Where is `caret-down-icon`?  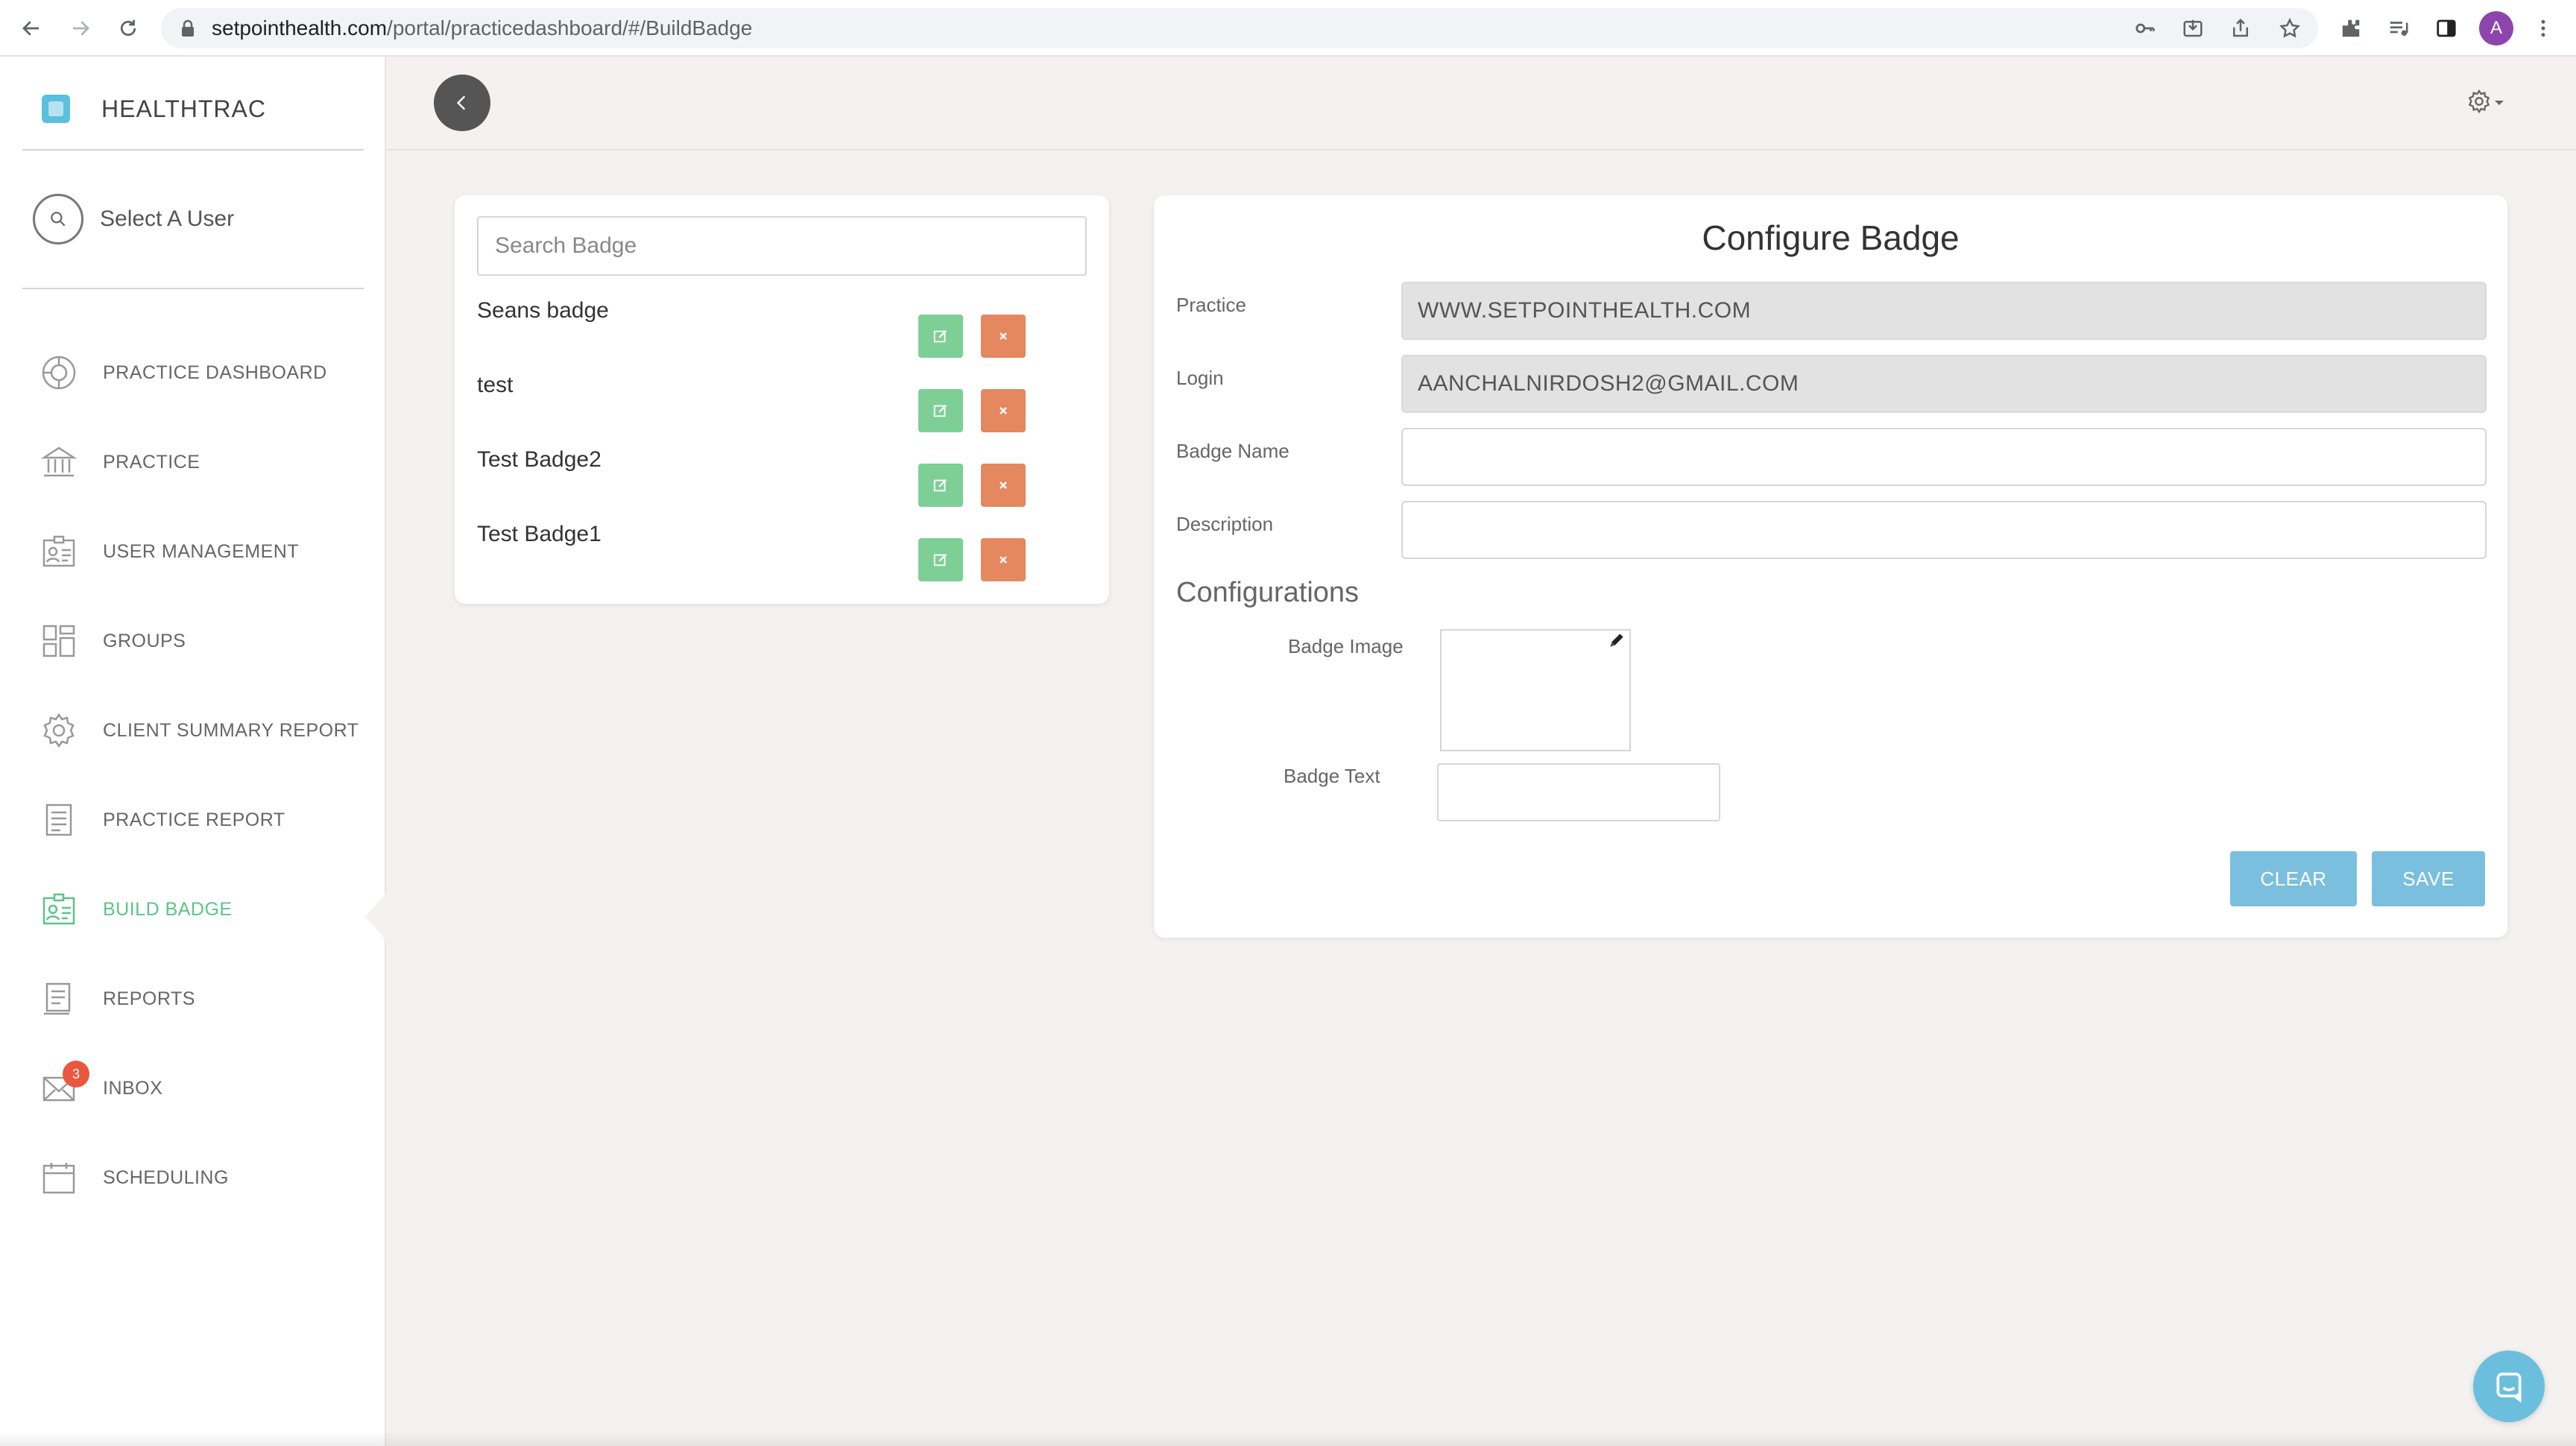 caret-down-icon is located at coordinates (2499, 103).